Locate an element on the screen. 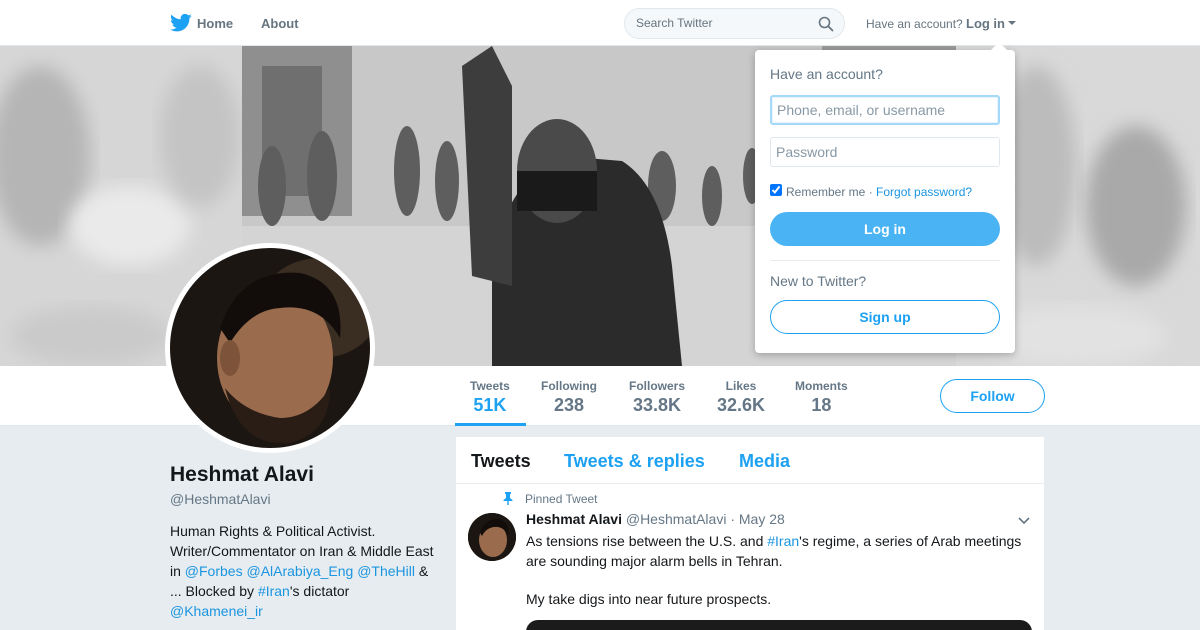  search-icon is located at coordinates (826, 24).